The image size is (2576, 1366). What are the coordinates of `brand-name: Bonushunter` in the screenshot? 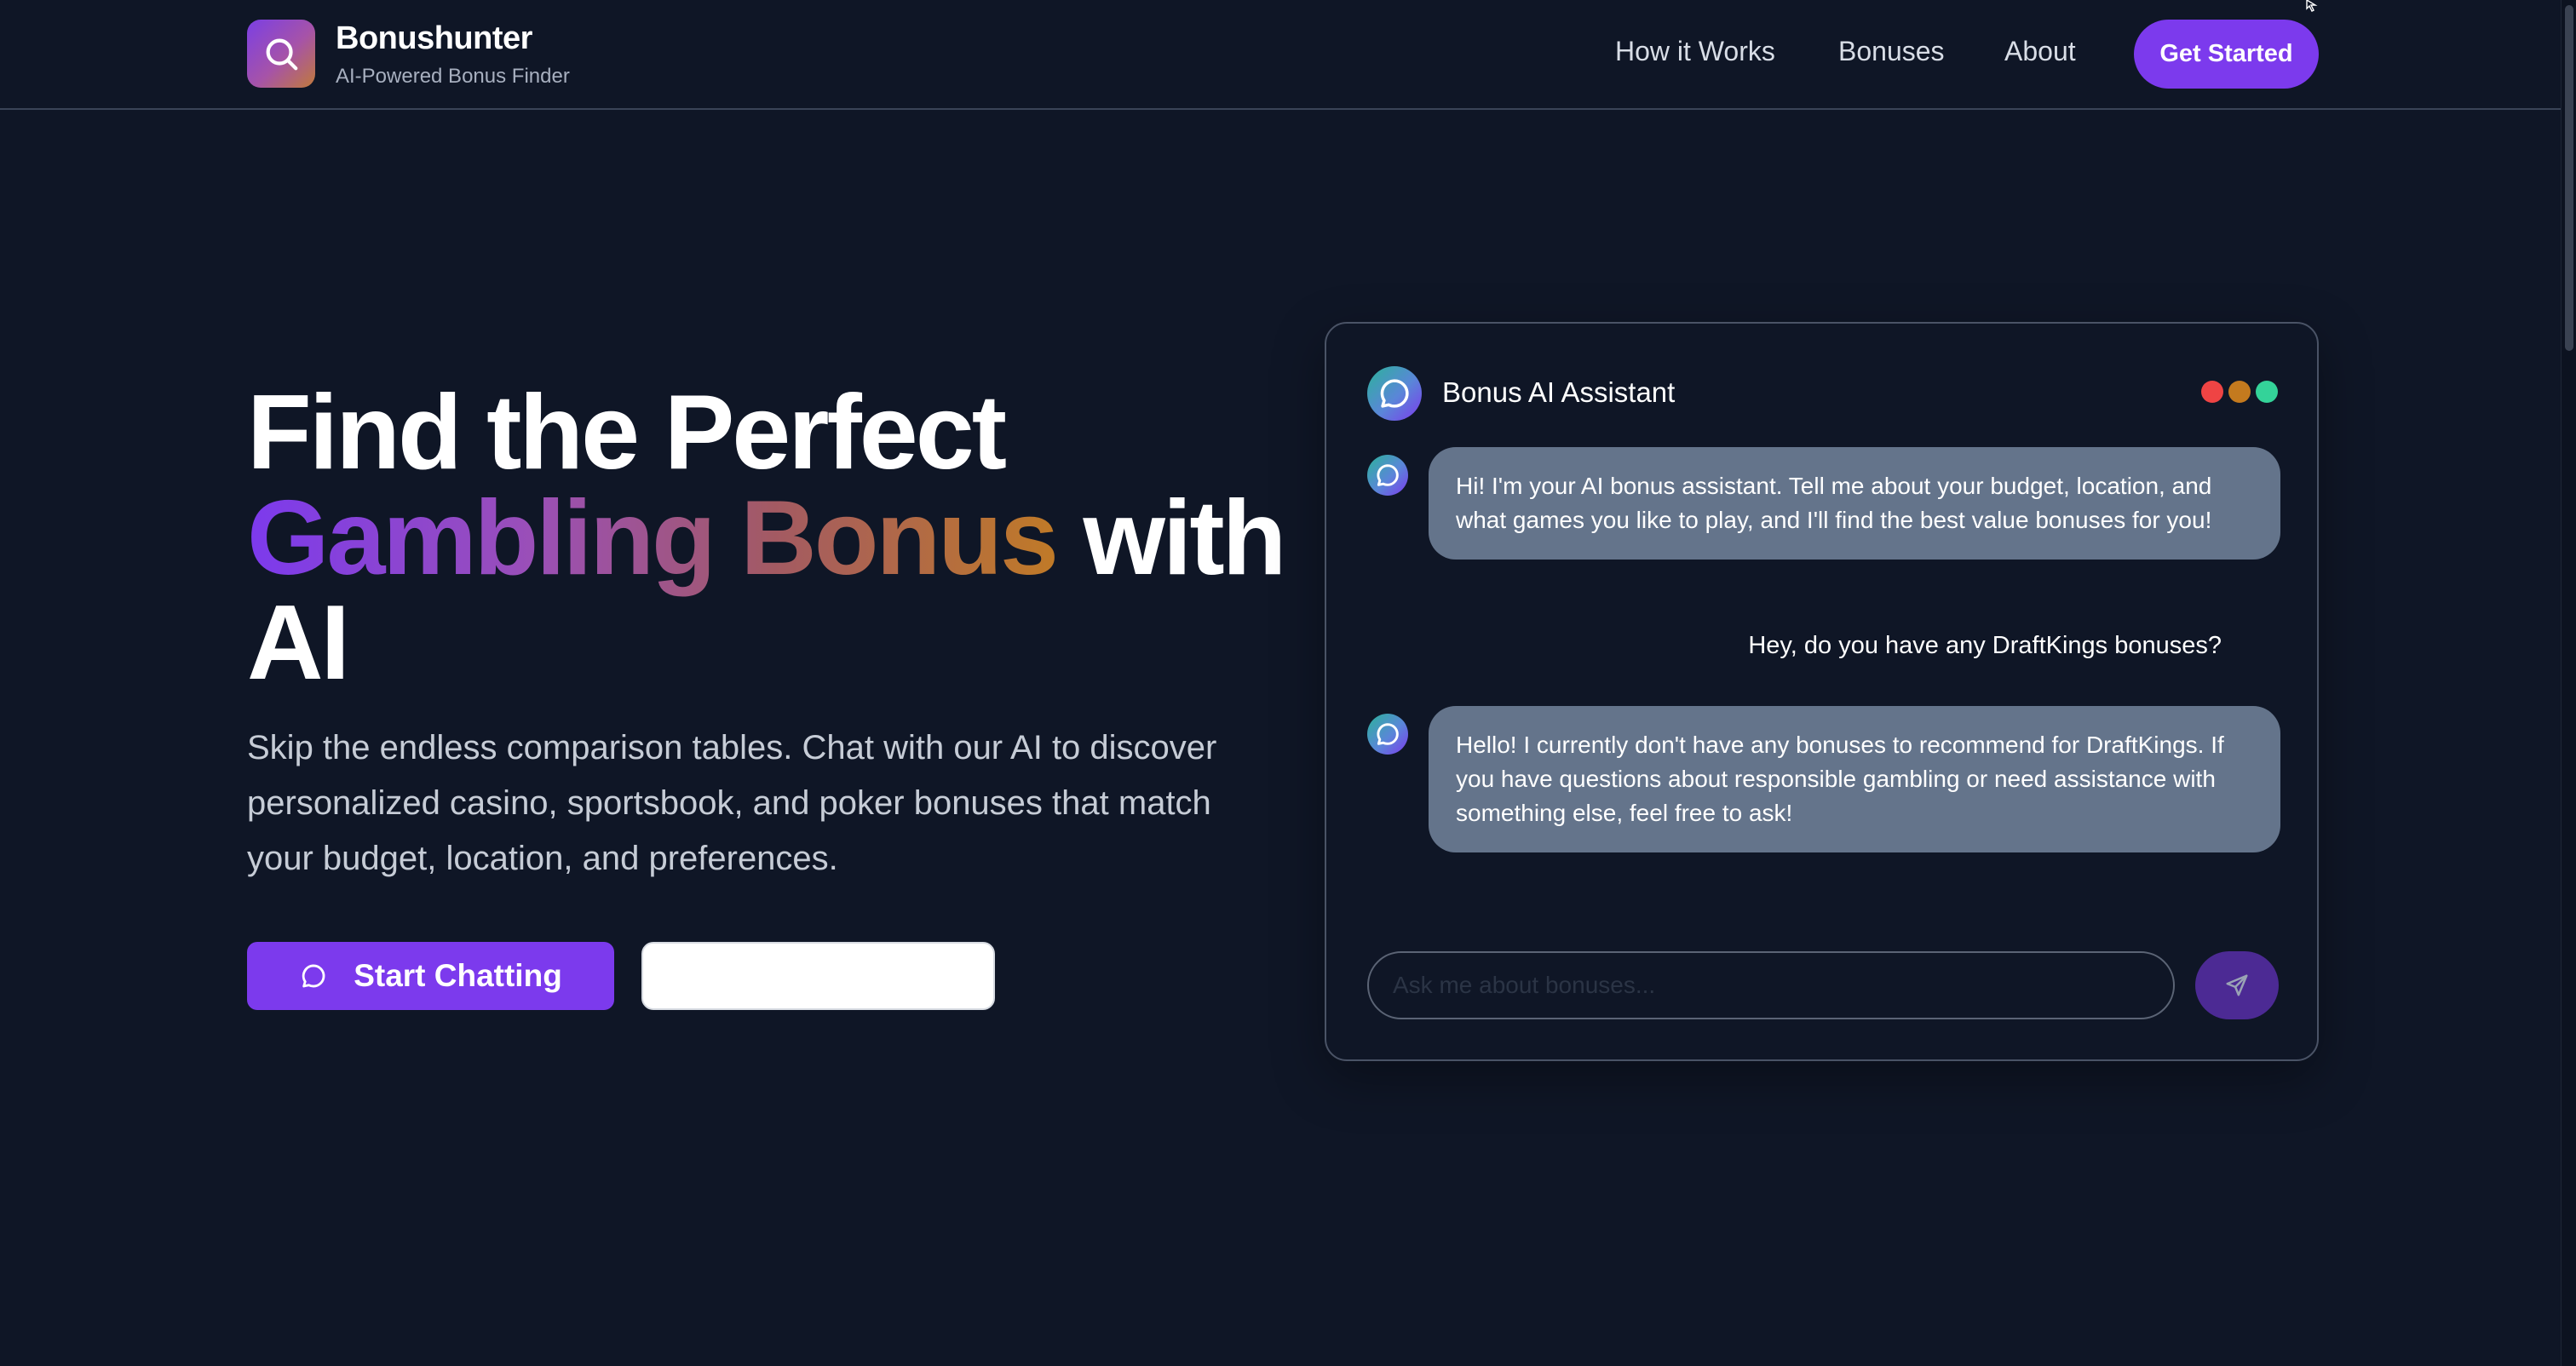 It's located at (434, 38).